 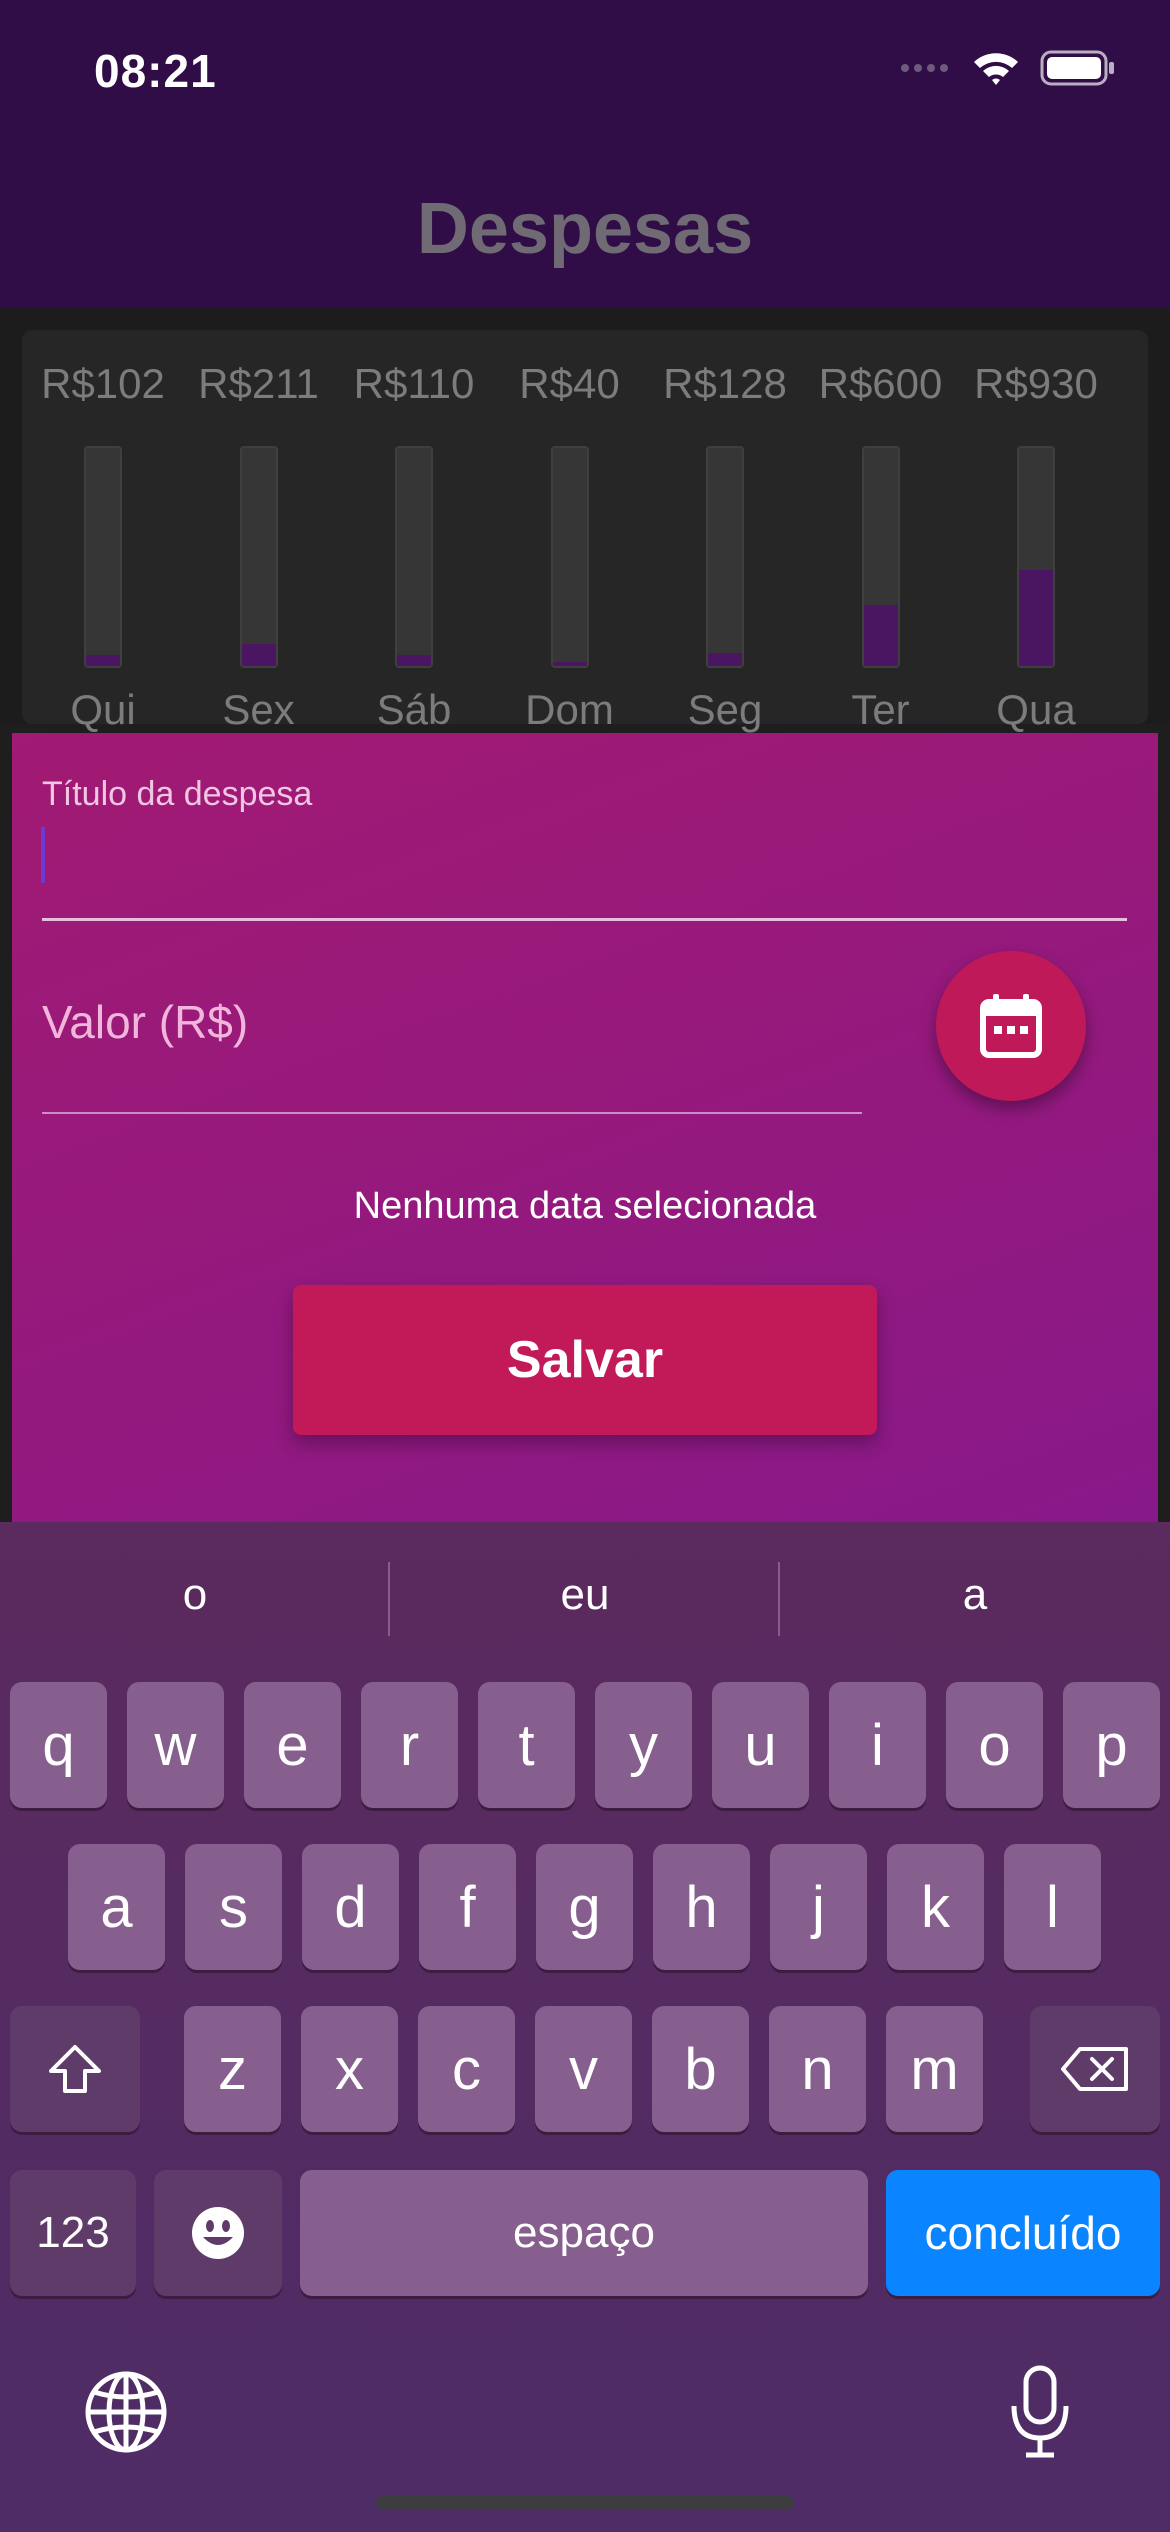 I want to click on keyboard-suggestions: o eu a, so click(x=585, y=1602).